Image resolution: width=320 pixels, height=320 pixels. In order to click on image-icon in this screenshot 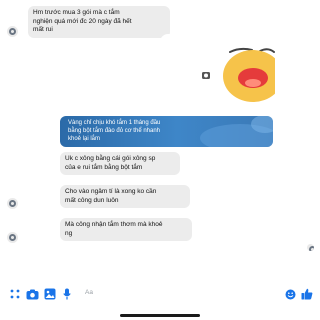, I will do `click(50, 294)`.